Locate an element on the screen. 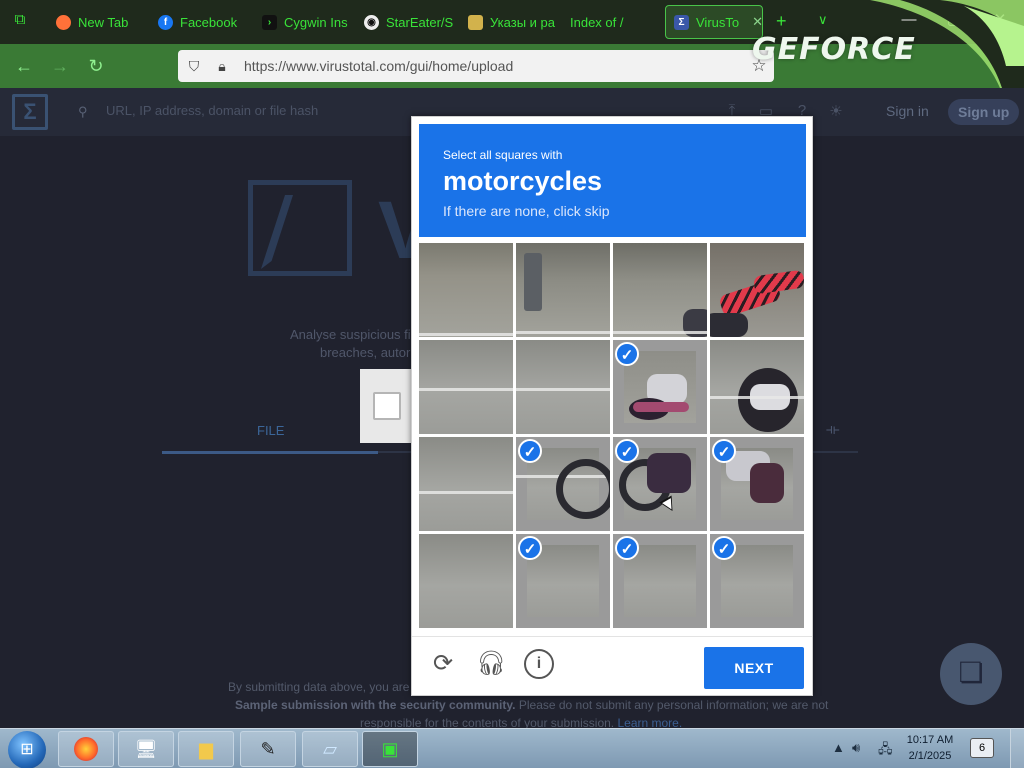 The height and width of the screenshot is (768, 1024). pen-icon: ✎ is located at coordinates (268, 749).